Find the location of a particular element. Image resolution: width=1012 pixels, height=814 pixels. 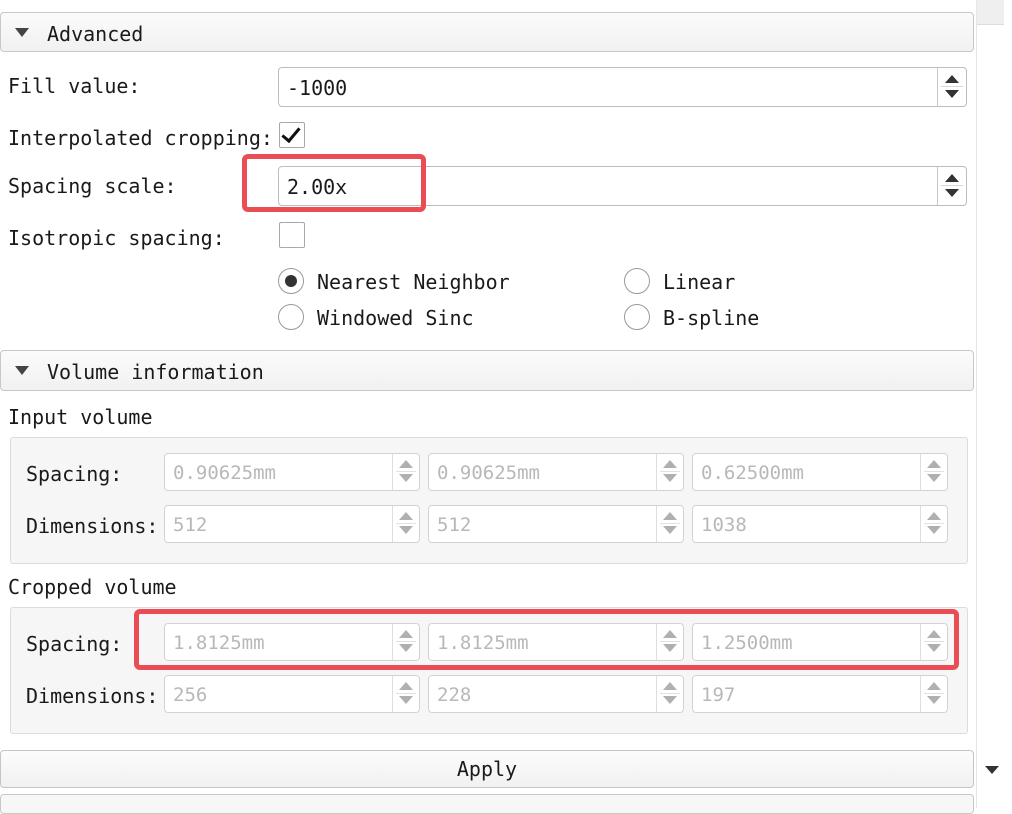

input-spacing-y: 0.90625mm is located at coordinates (556, 472).